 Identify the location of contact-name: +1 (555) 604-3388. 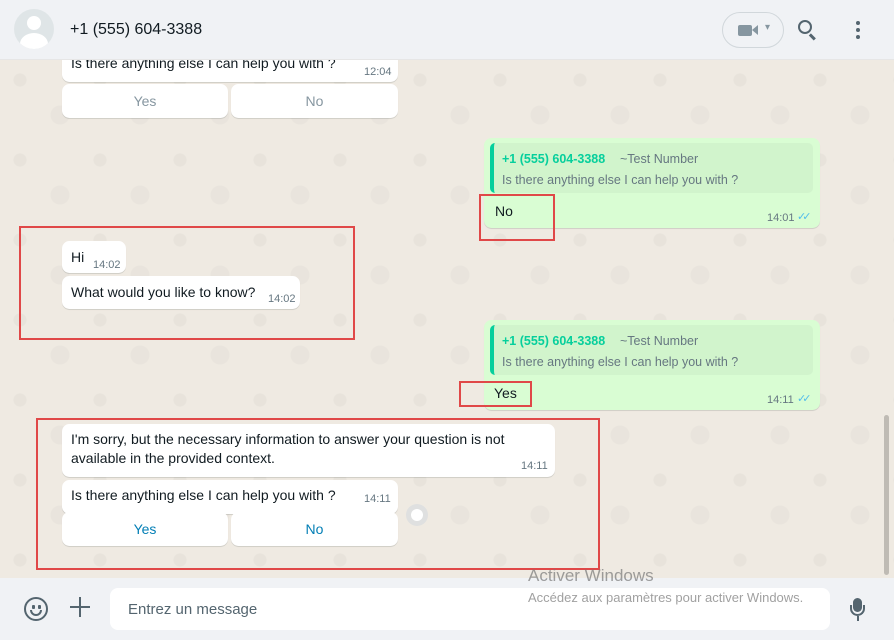
(136, 30).